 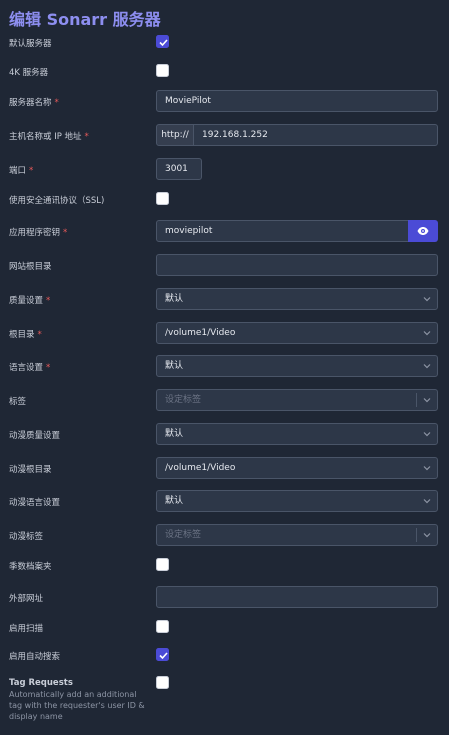 I want to click on anime-language-value: 默认, so click(x=174, y=501).